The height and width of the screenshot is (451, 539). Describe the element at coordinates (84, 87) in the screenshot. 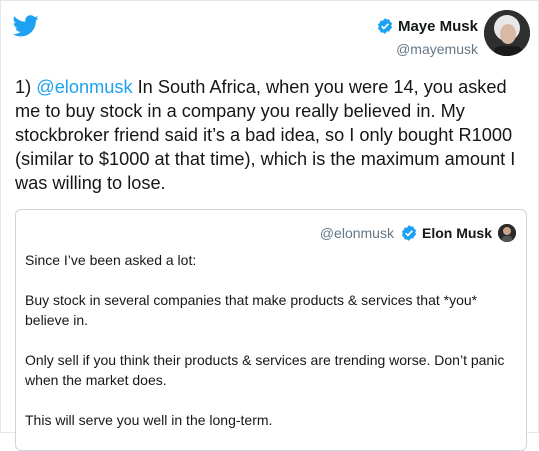

I see `mention-link: @elonmusk` at that location.